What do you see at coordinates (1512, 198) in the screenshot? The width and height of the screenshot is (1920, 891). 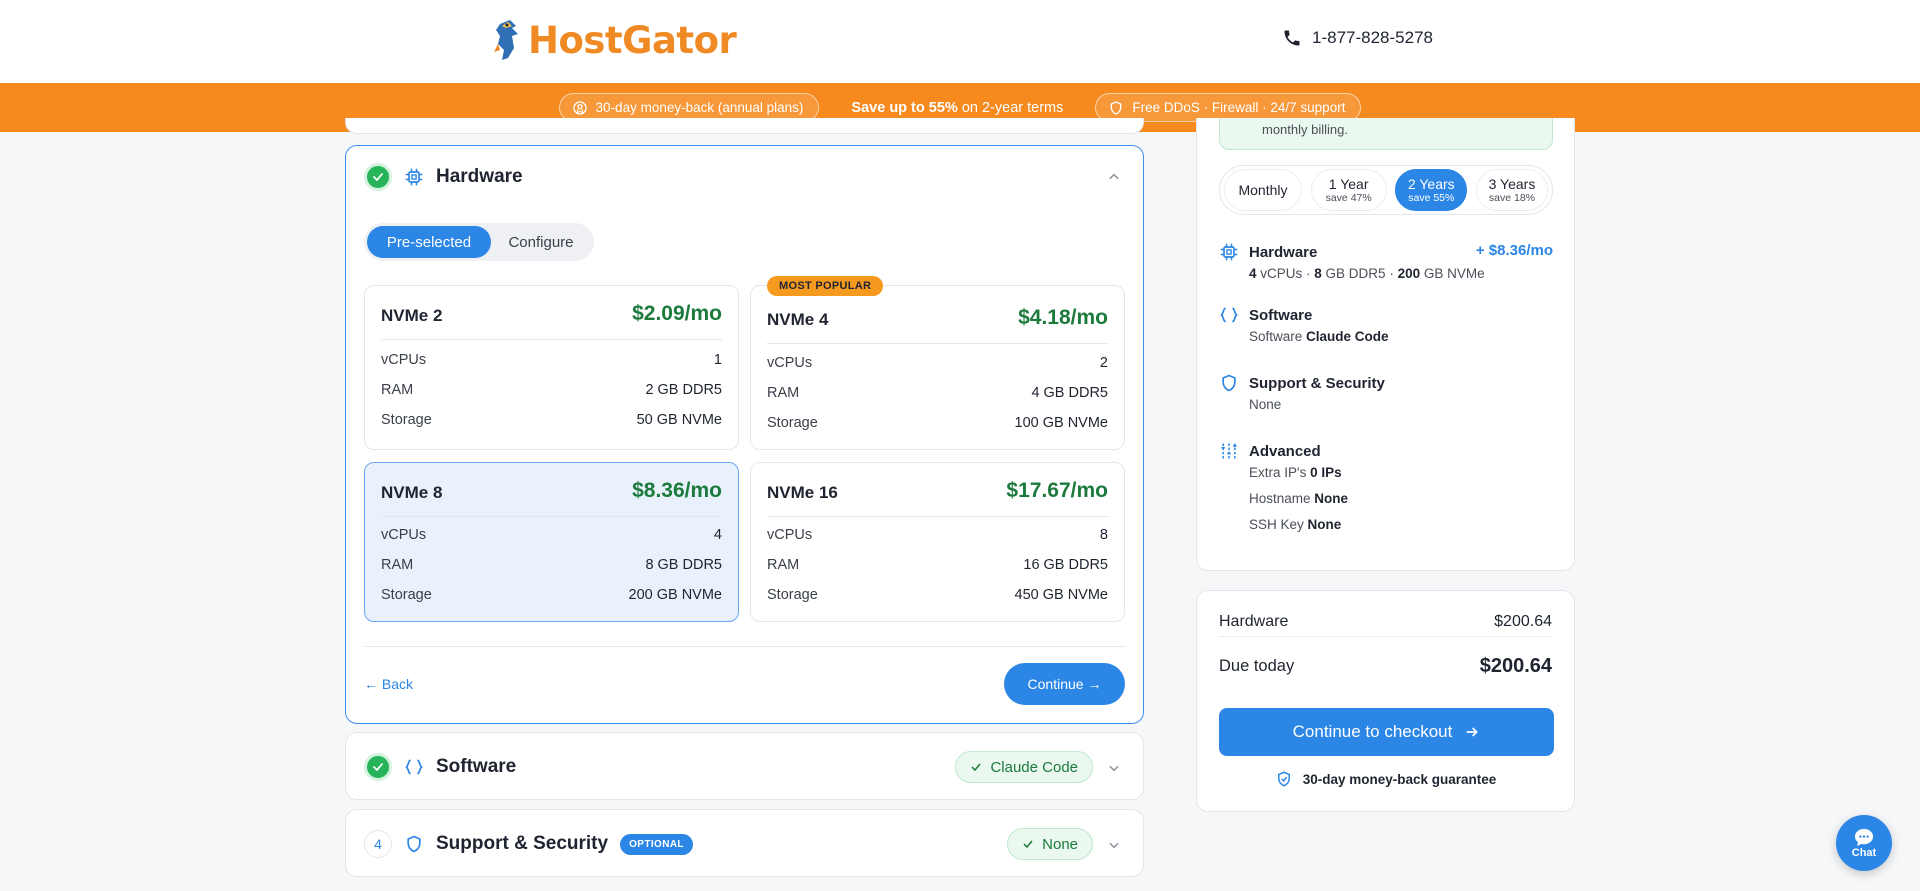 I see `term-save: save 18%` at bounding box center [1512, 198].